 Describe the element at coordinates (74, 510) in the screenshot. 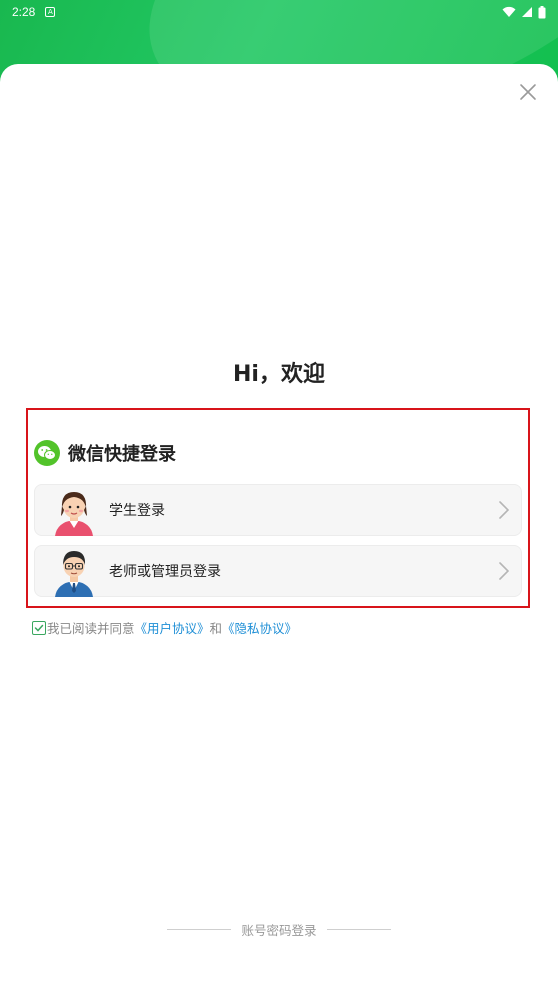

I see `student-avatar-icon` at that location.